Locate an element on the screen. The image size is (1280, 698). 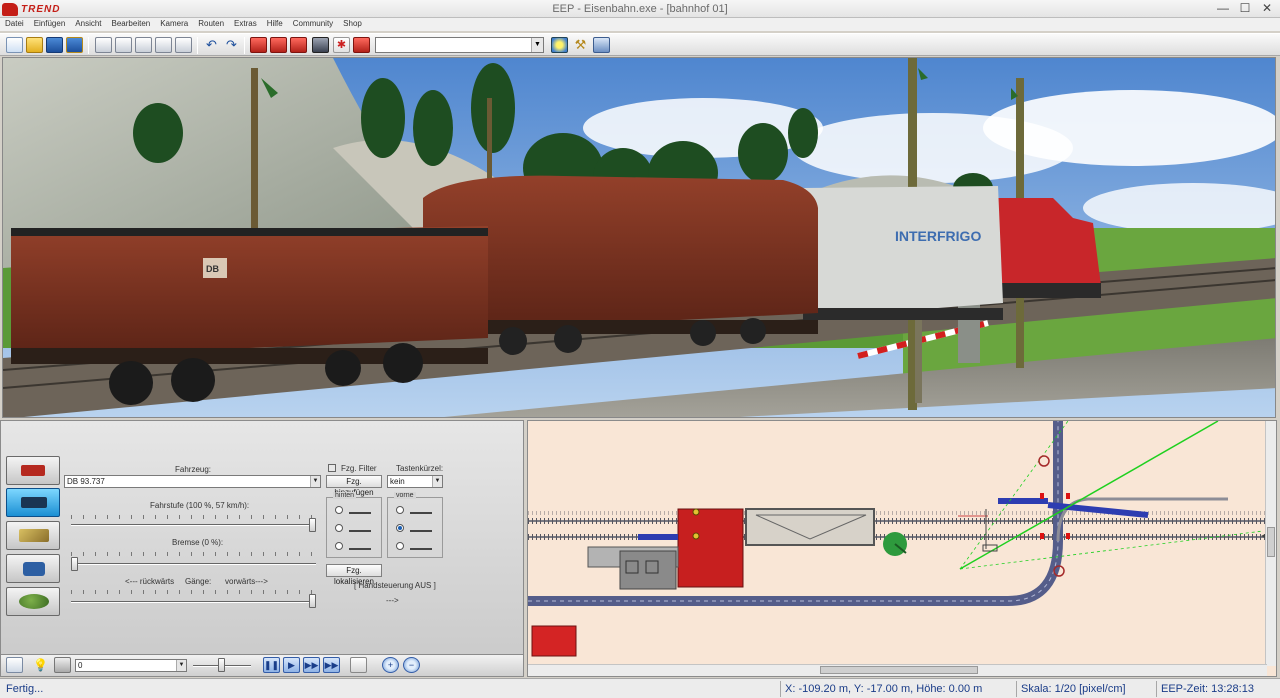
train-red-icon is located at coordinates (258, 45).